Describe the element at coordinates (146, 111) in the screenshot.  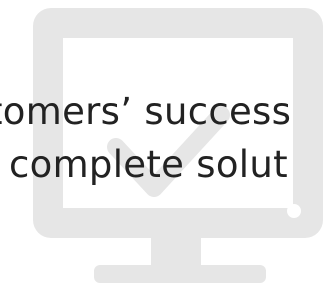
I see `headline-line-1: tomers’ success` at that location.